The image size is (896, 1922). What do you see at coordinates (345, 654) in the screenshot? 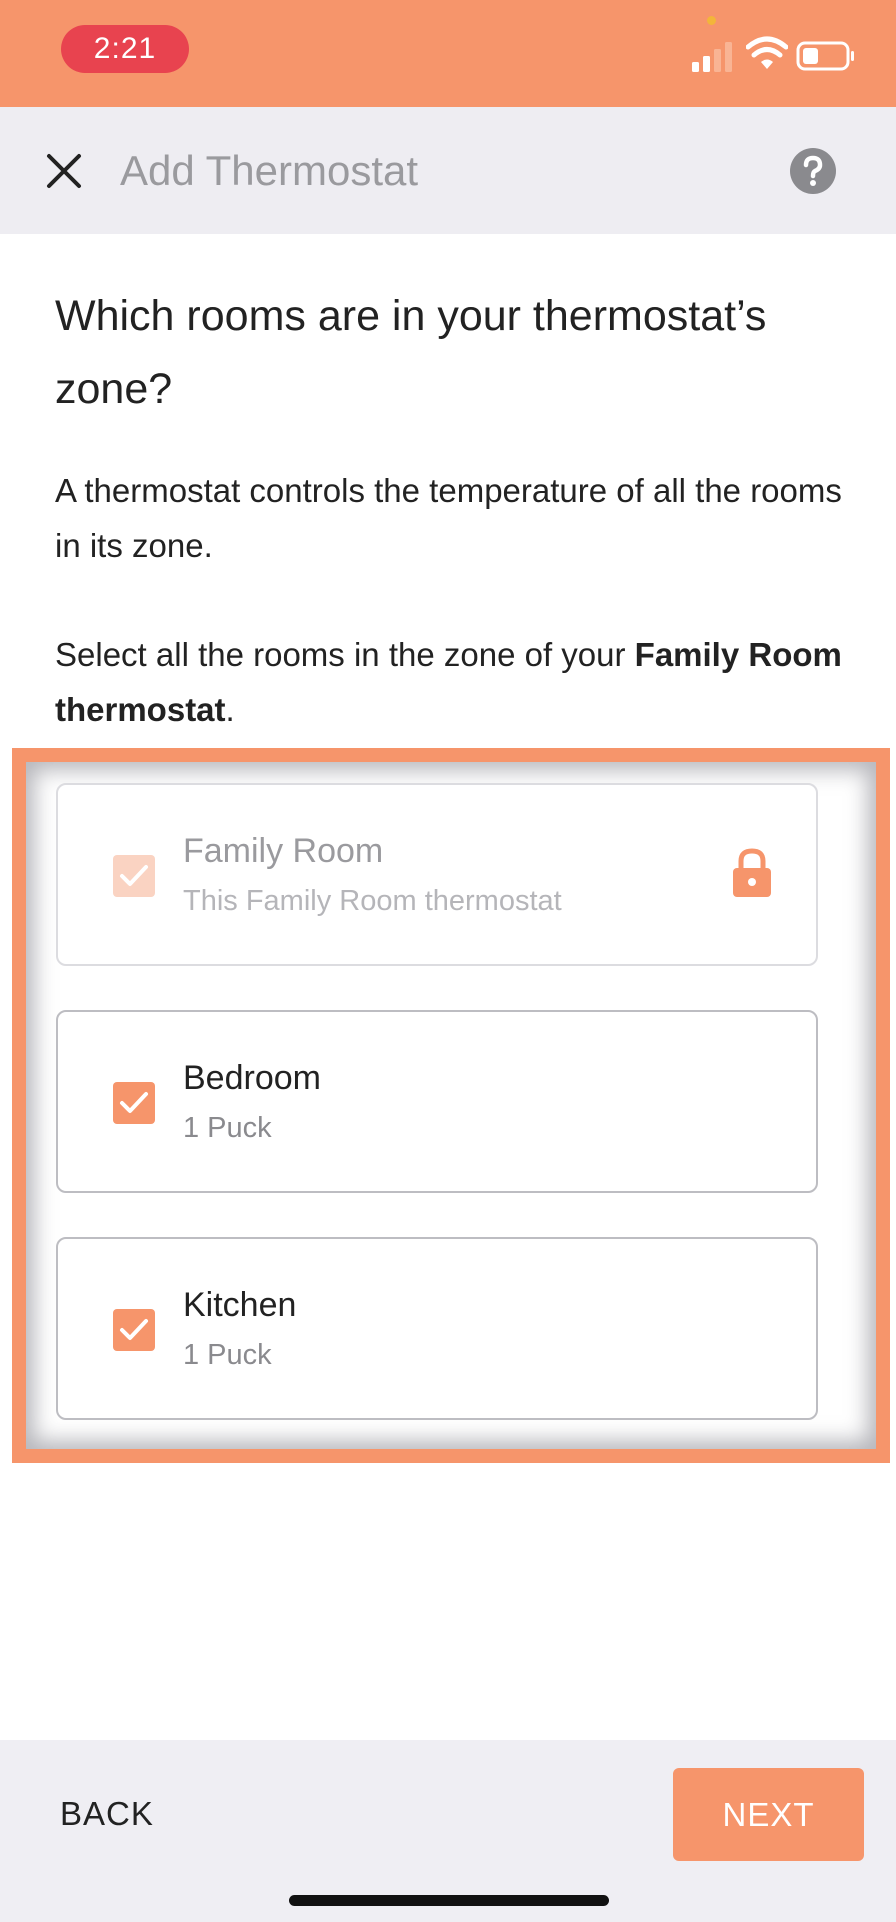
I see `instruction-text: Select all the rooms in the zone of your` at bounding box center [345, 654].